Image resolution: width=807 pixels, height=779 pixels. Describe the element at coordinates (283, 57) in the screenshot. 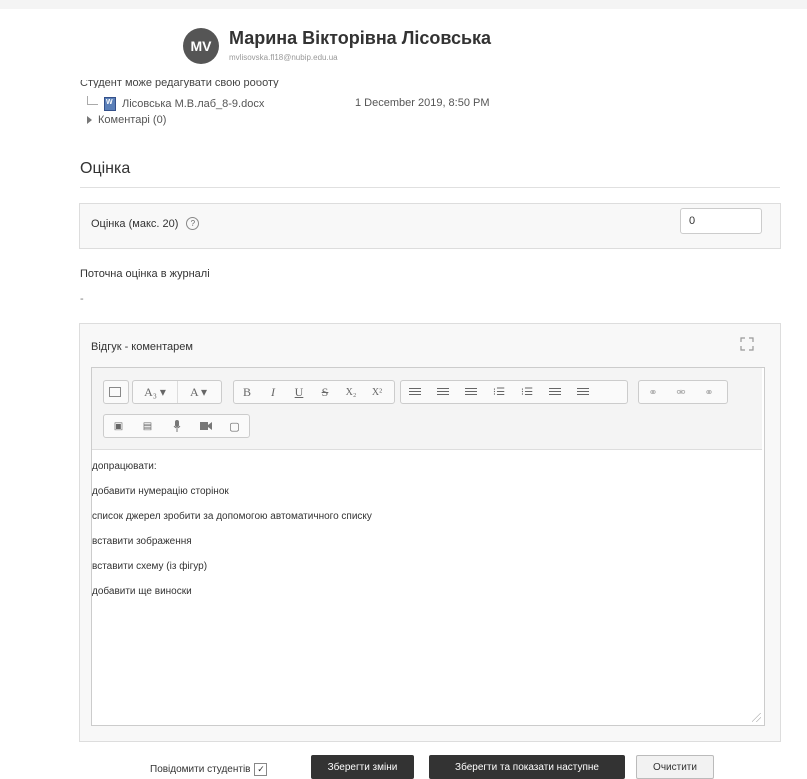

I see `student-email: mvlisovska.fl18@nubip.edu.ua` at that location.